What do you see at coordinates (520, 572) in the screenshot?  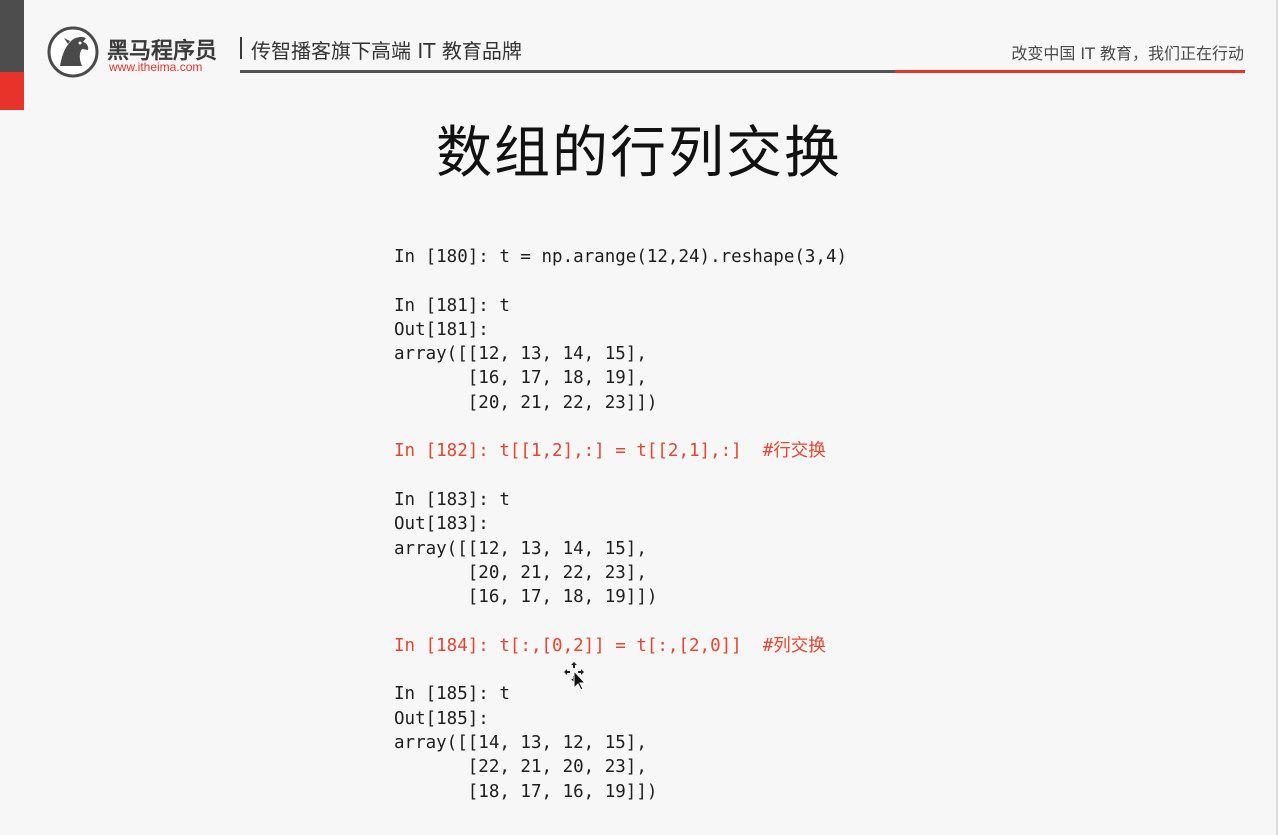 I see `code-line: [20, 21, 22, 23],` at bounding box center [520, 572].